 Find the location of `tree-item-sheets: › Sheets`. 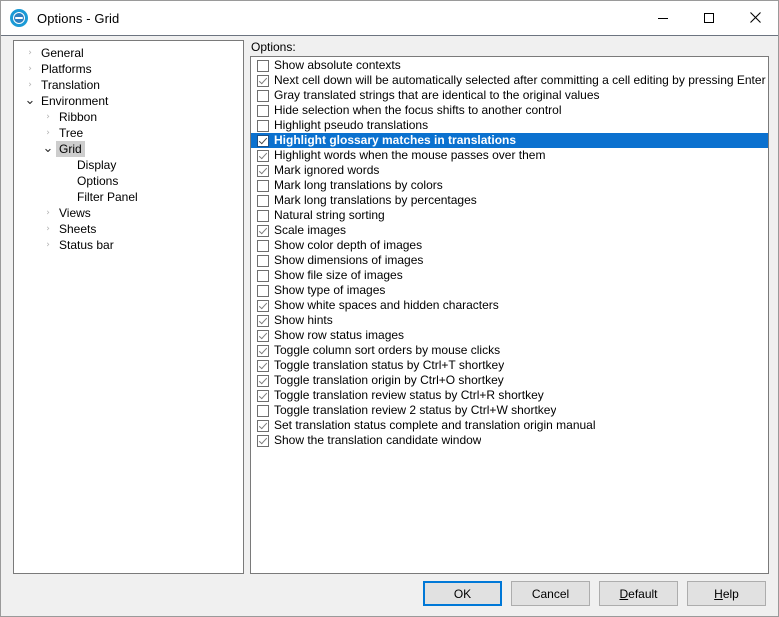

tree-item-sheets: › Sheets is located at coordinates (128, 229).